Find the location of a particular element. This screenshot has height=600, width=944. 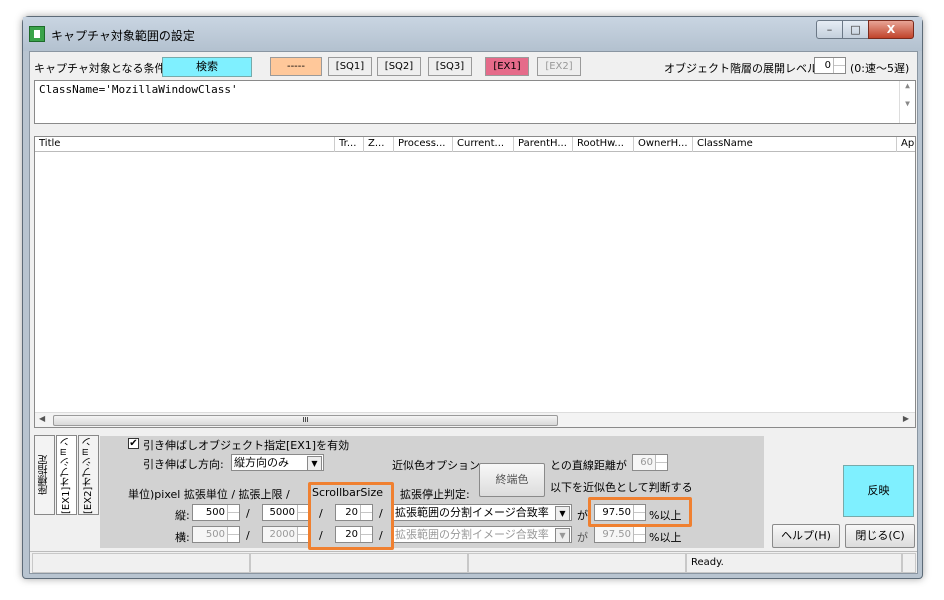

horiz-limit-spinner: 2000 is located at coordinates (286, 534).